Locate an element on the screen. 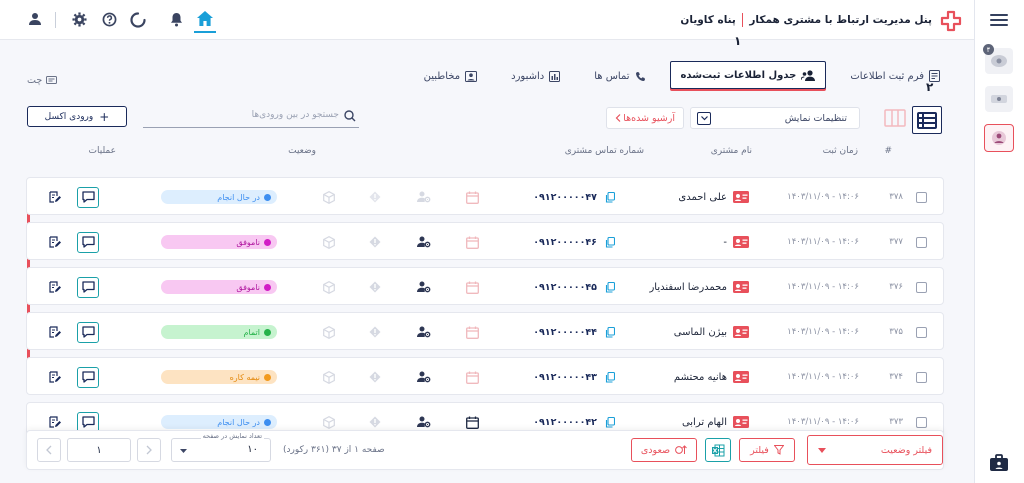 This screenshot has width=1024, height=483. tab-records-table: جدول اطلاعات ثبت‌شده is located at coordinates (748, 75).